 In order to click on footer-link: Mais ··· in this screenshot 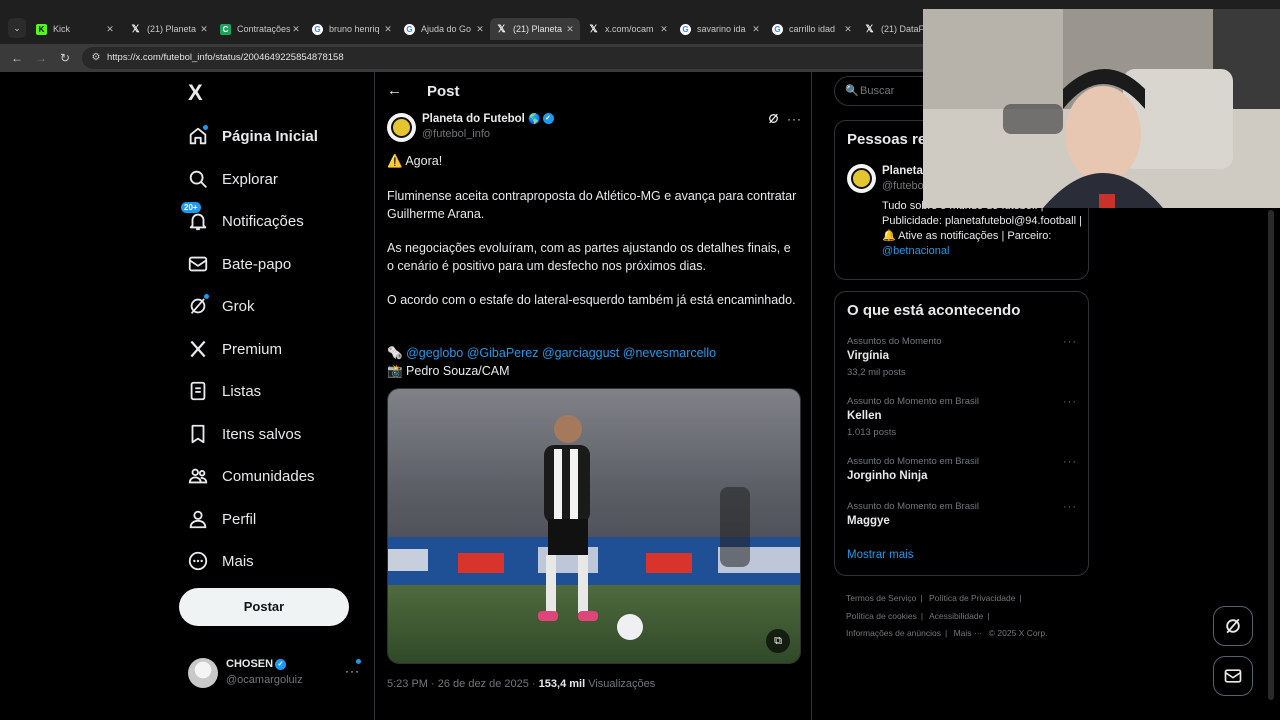, I will do `click(968, 633)`.